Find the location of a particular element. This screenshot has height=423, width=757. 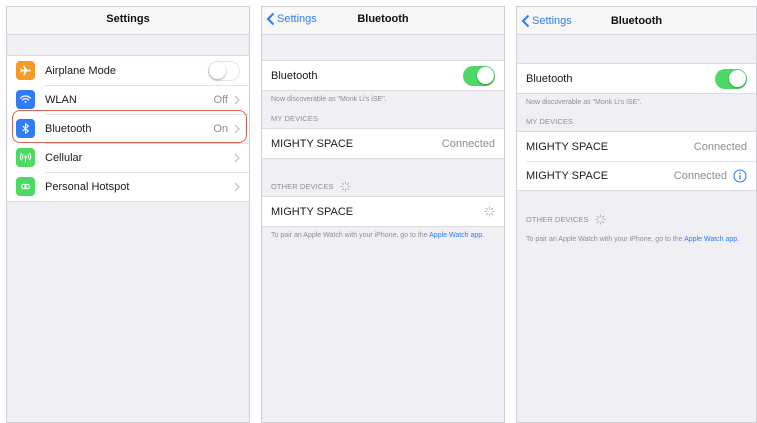

page-title: Settings is located at coordinates (128, 19).